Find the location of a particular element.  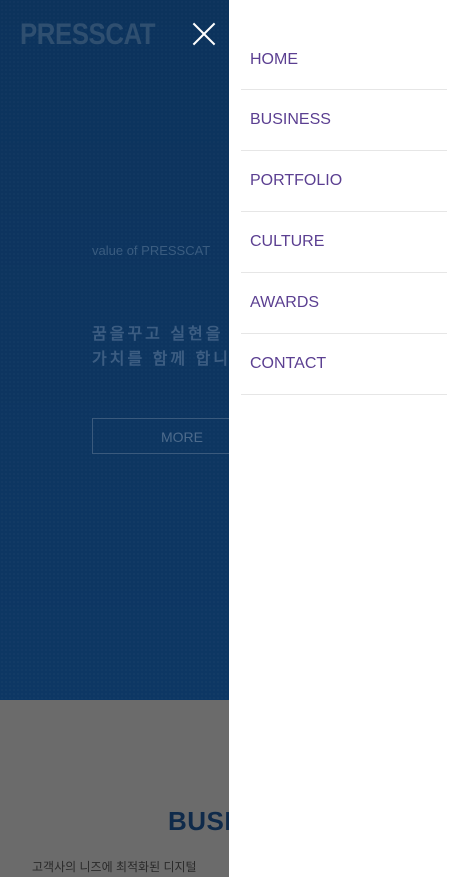

nav-item-culture: CULTURE is located at coordinates (344, 242).